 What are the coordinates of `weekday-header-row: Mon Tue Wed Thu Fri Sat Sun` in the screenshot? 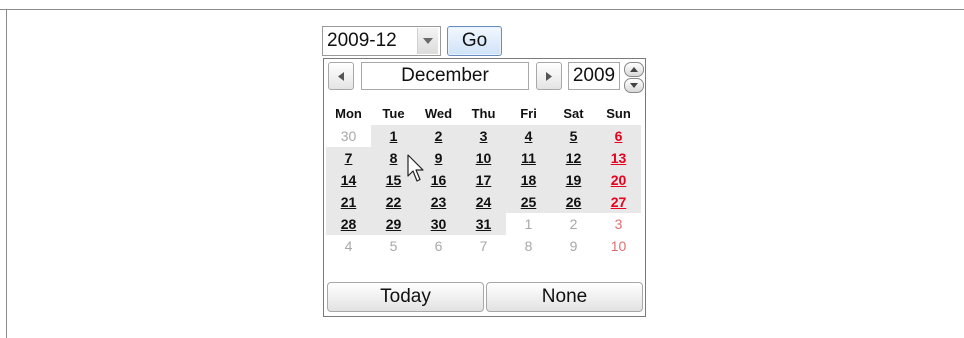 It's located at (483, 113).